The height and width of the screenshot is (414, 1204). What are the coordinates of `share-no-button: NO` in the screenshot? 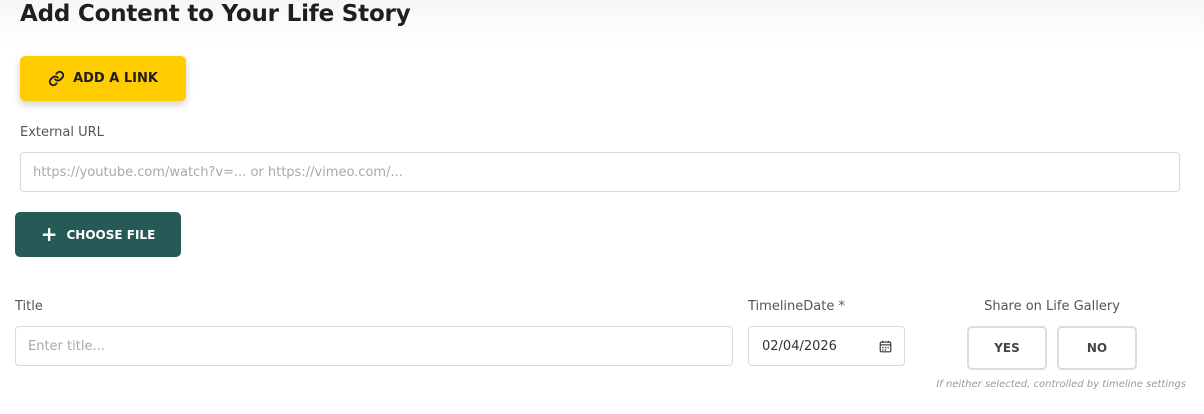 It's located at (1097, 348).